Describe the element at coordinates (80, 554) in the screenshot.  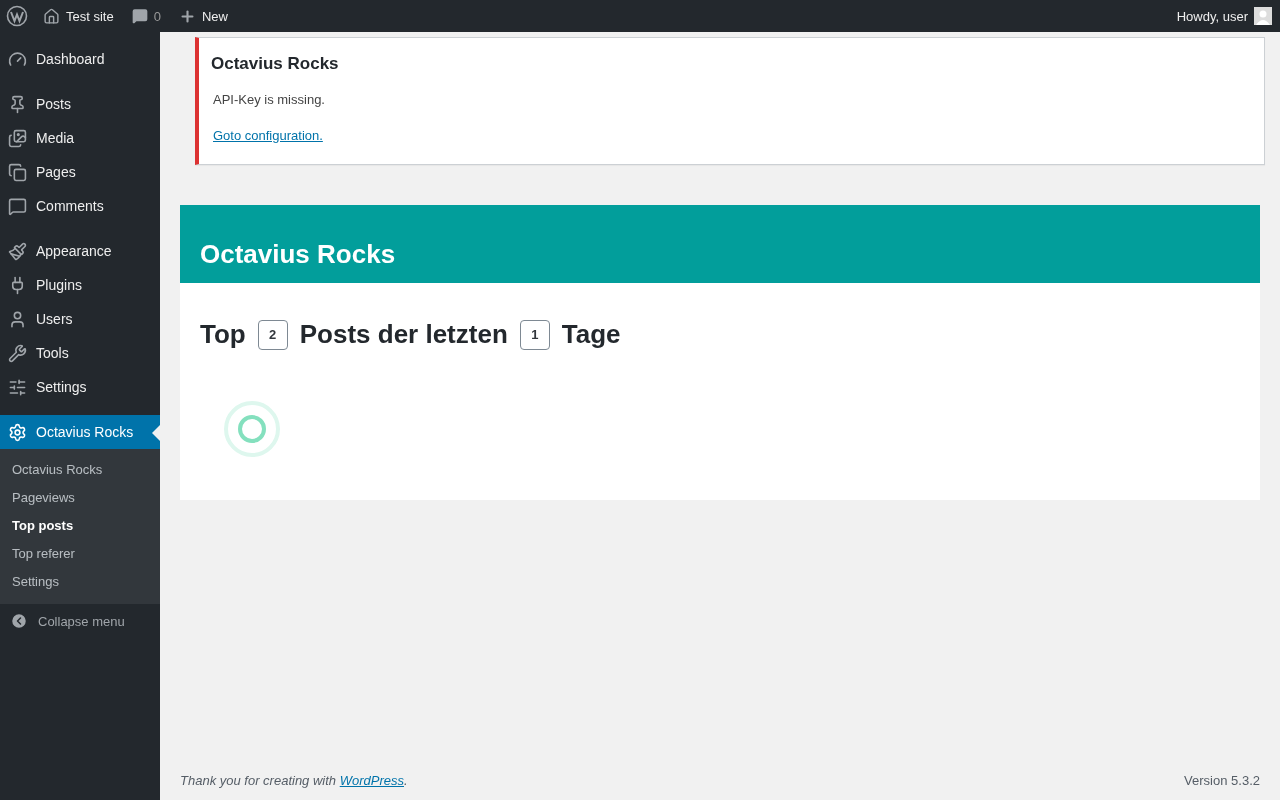
I see `submenu-item: Top referer` at that location.